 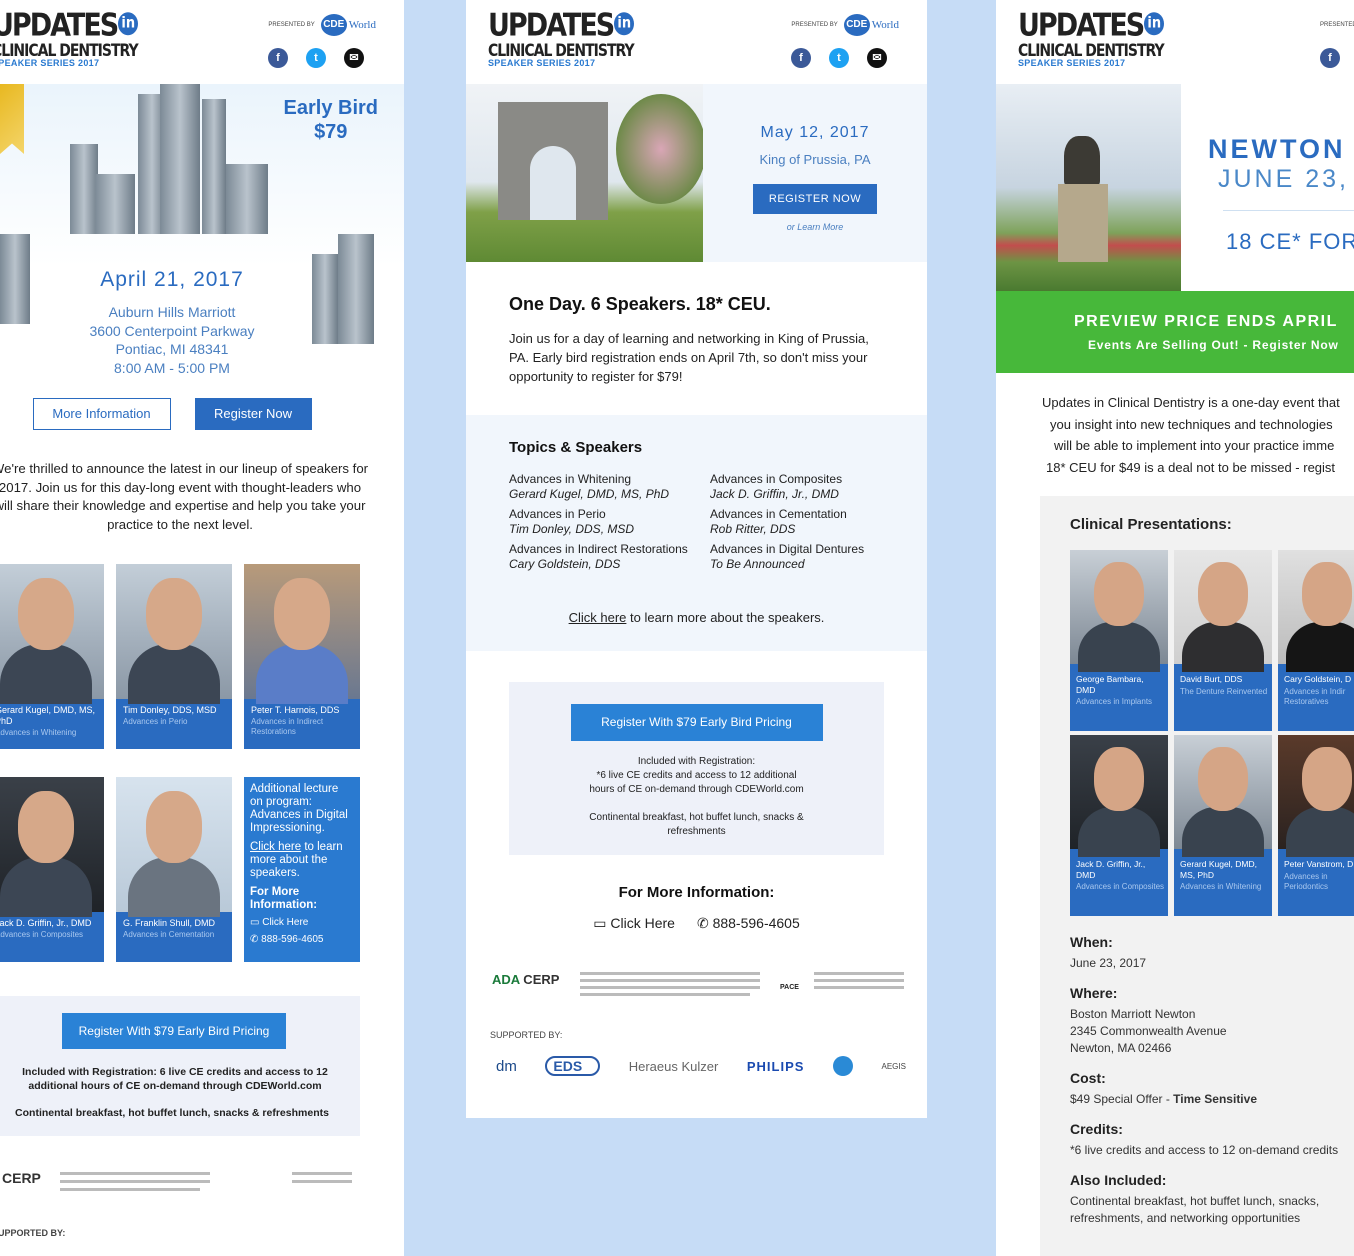 What do you see at coordinates (842, 1066) in the screenshot?
I see `circle-logo` at bounding box center [842, 1066].